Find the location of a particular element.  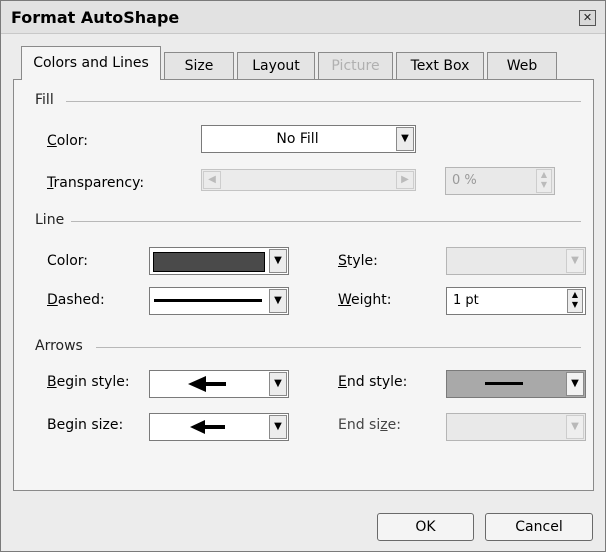

chevron-right-icon: ▶ is located at coordinates (405, 180).